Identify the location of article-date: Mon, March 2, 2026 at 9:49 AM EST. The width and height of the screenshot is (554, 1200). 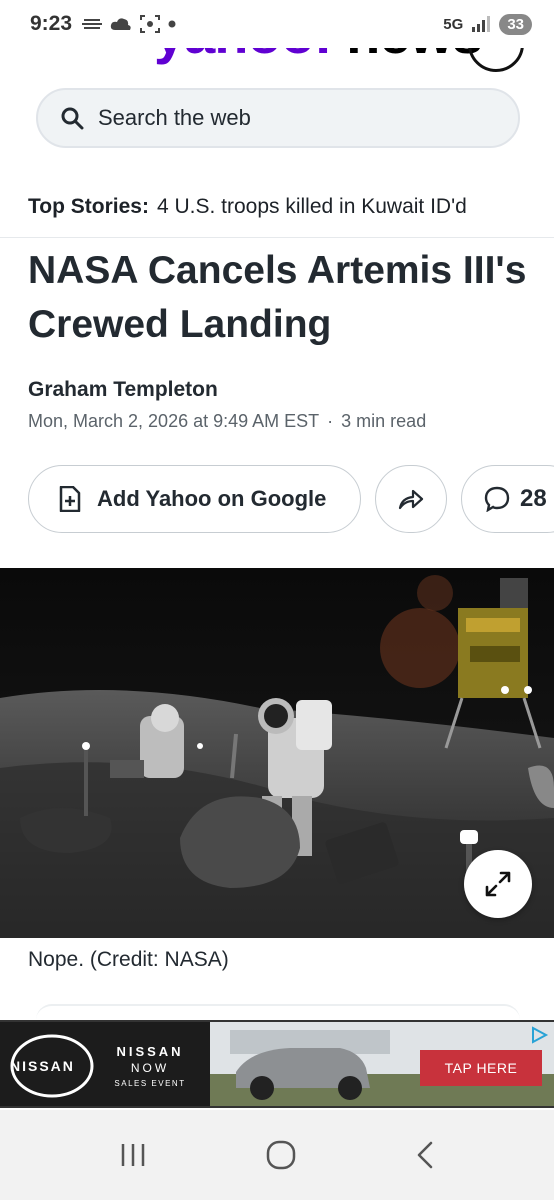
(174, 421).